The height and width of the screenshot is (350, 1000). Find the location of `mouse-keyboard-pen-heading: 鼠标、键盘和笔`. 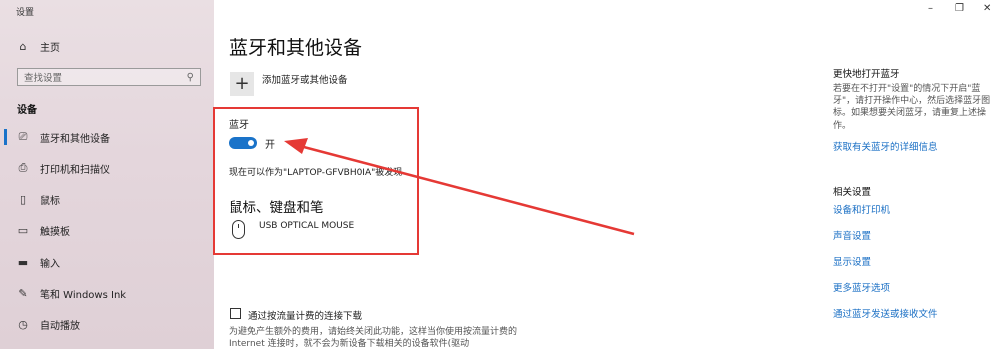

mouse-keyboard-pen-heading: 鼠标、键盘和笔 is located at coordinates (276, 208).